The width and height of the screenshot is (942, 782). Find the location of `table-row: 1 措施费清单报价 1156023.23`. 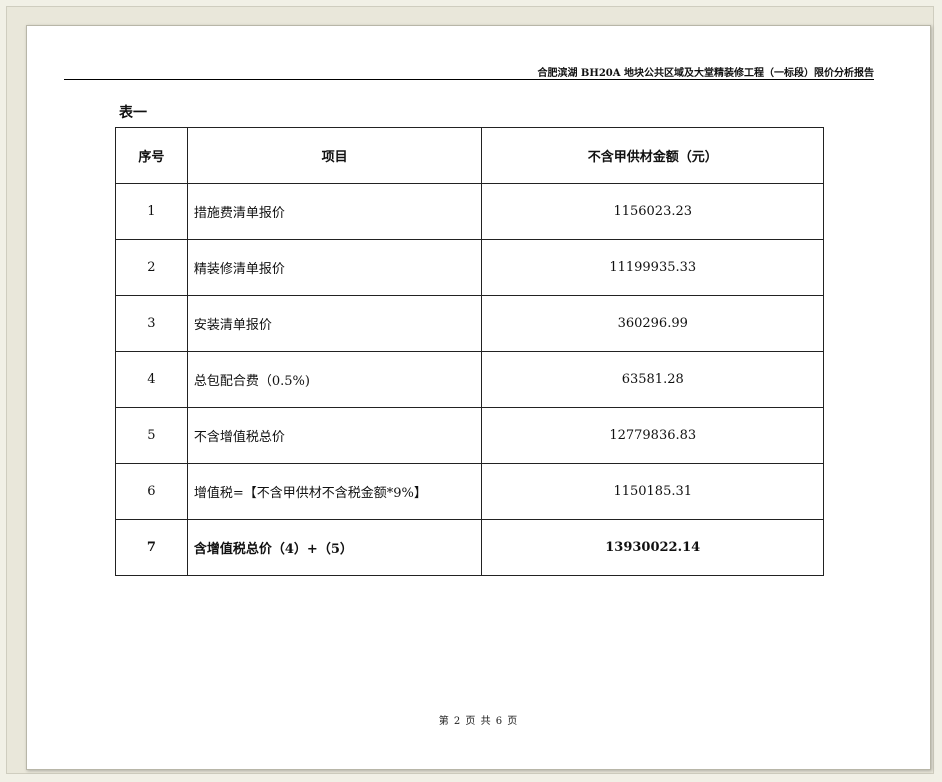

table-row: 1 措施费清单报价 1156023.23 is located at coordinates (469, 211).